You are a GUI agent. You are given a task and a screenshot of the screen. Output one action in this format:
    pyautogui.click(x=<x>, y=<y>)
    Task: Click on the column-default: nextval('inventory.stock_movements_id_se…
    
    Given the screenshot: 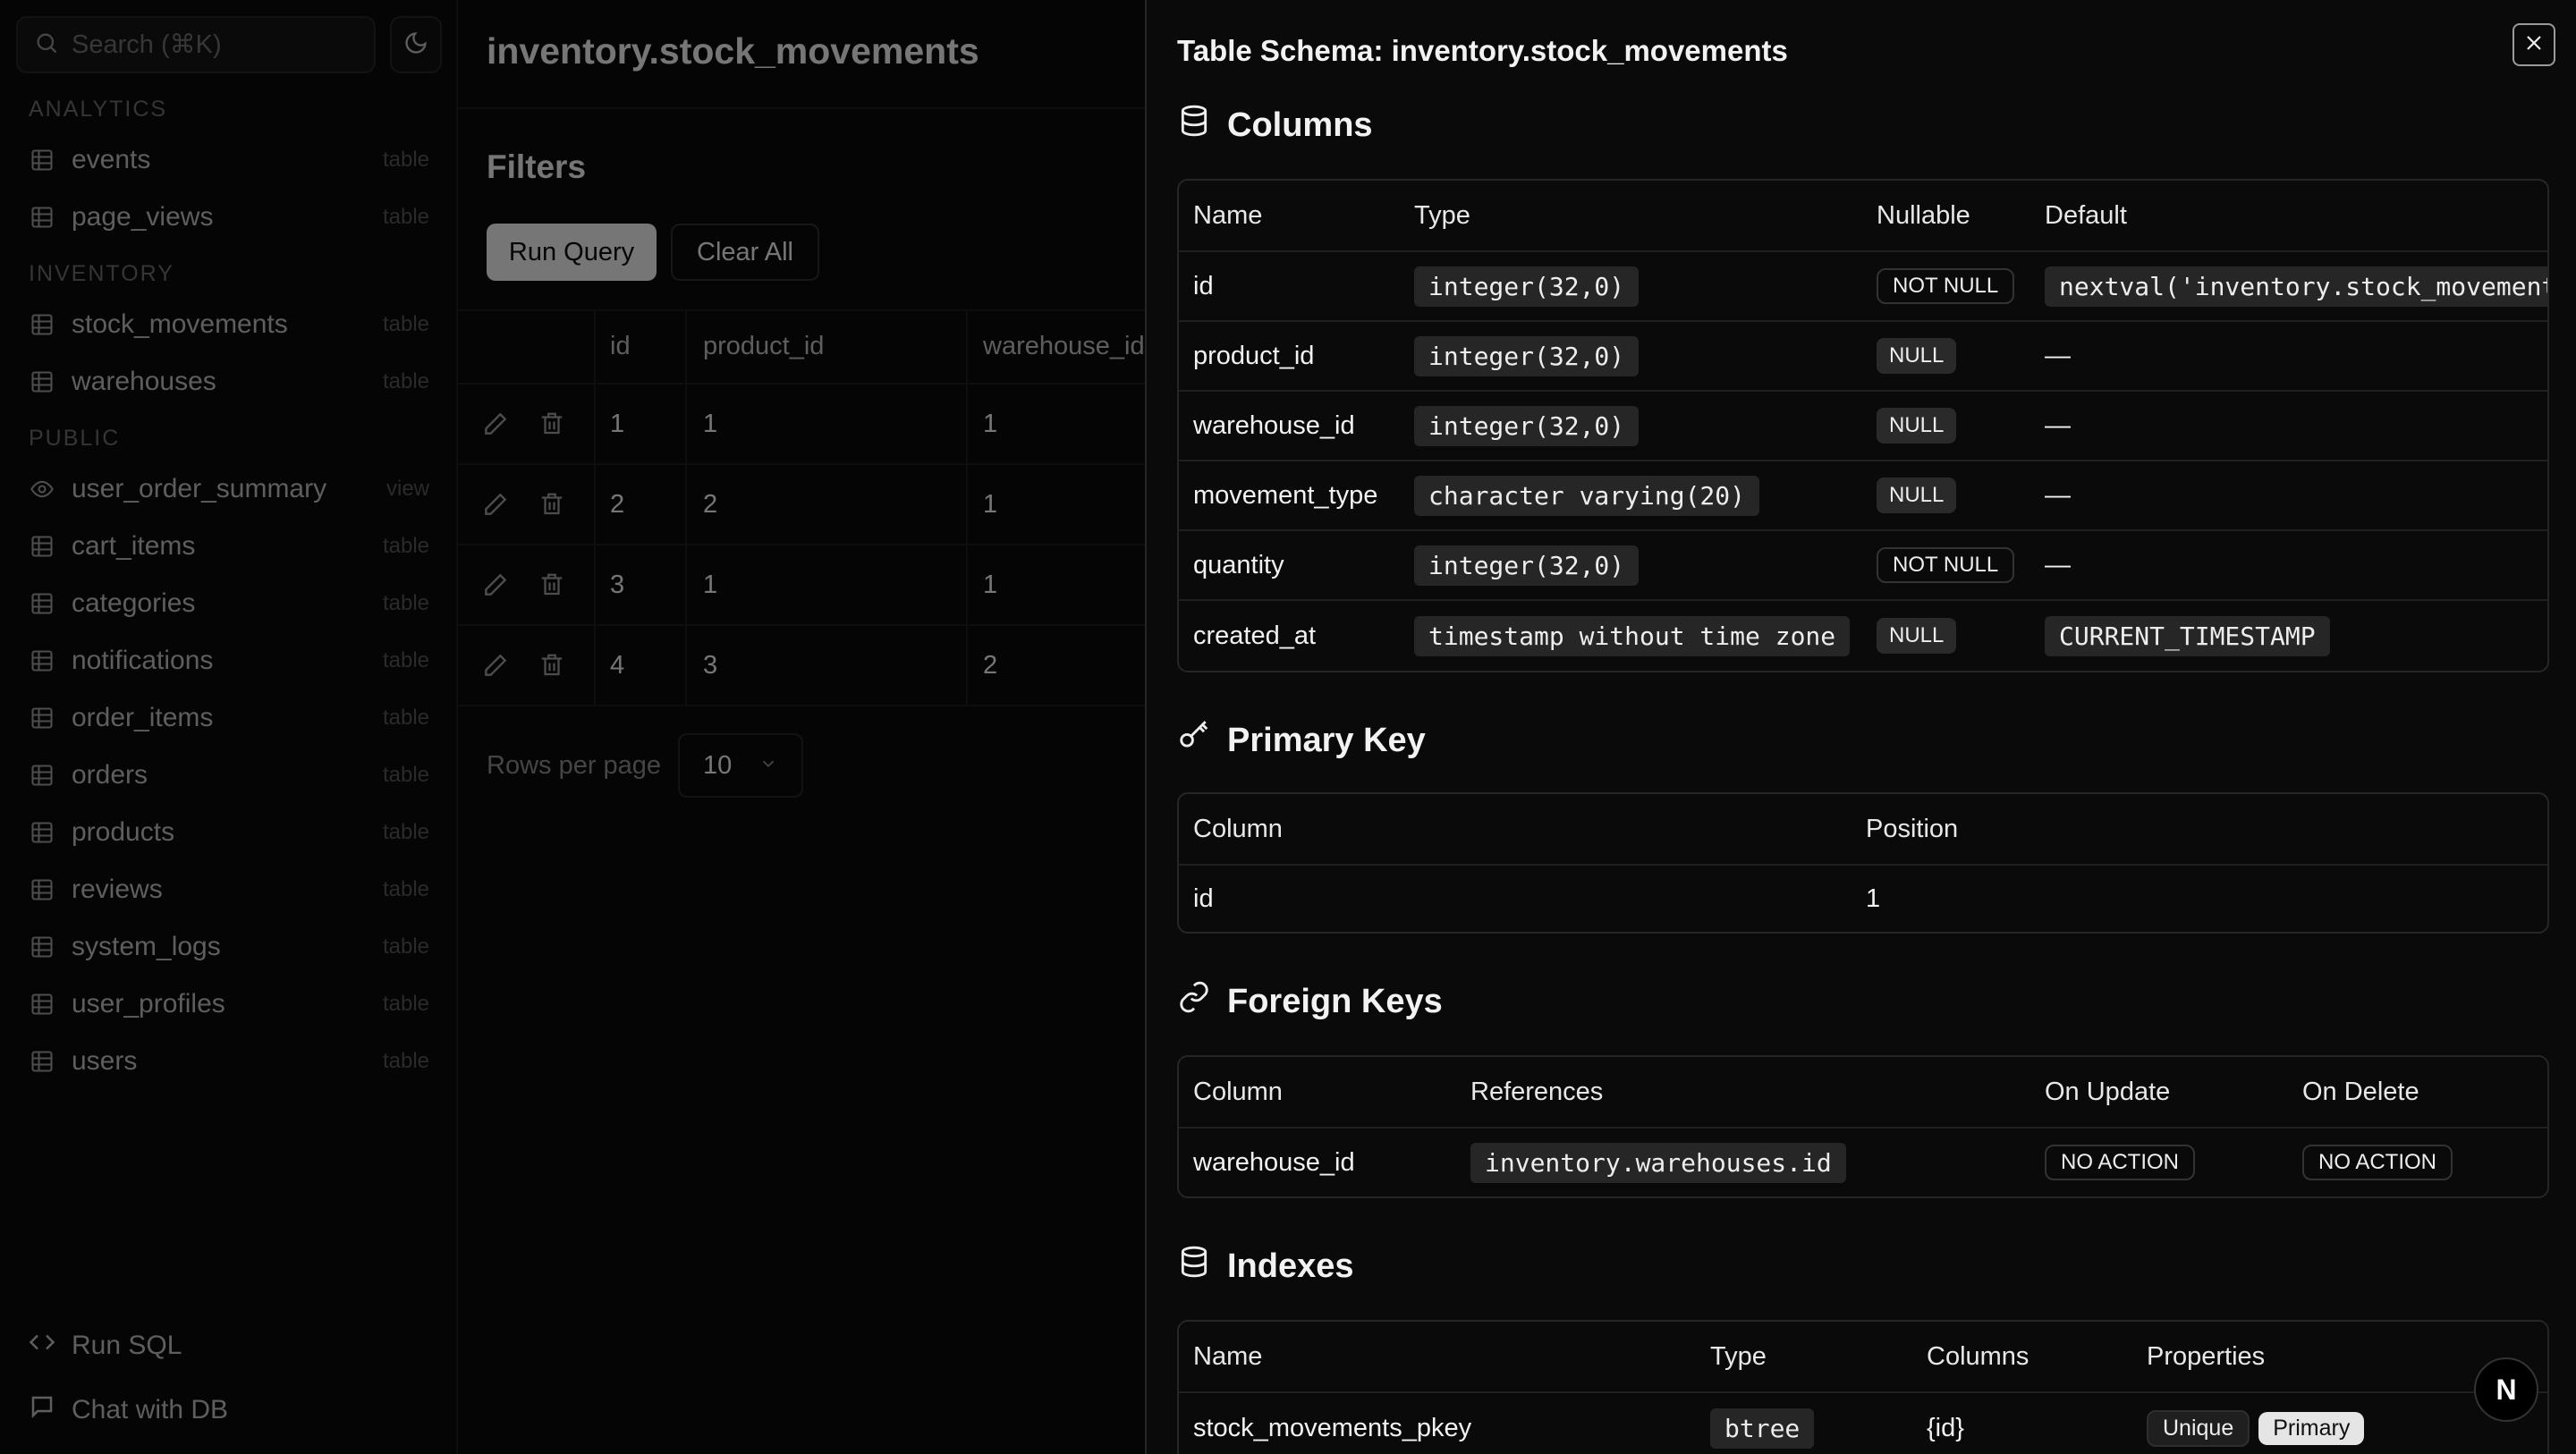 What is the action you would take?
    pyautogui.click(x=2296, y=286)
    